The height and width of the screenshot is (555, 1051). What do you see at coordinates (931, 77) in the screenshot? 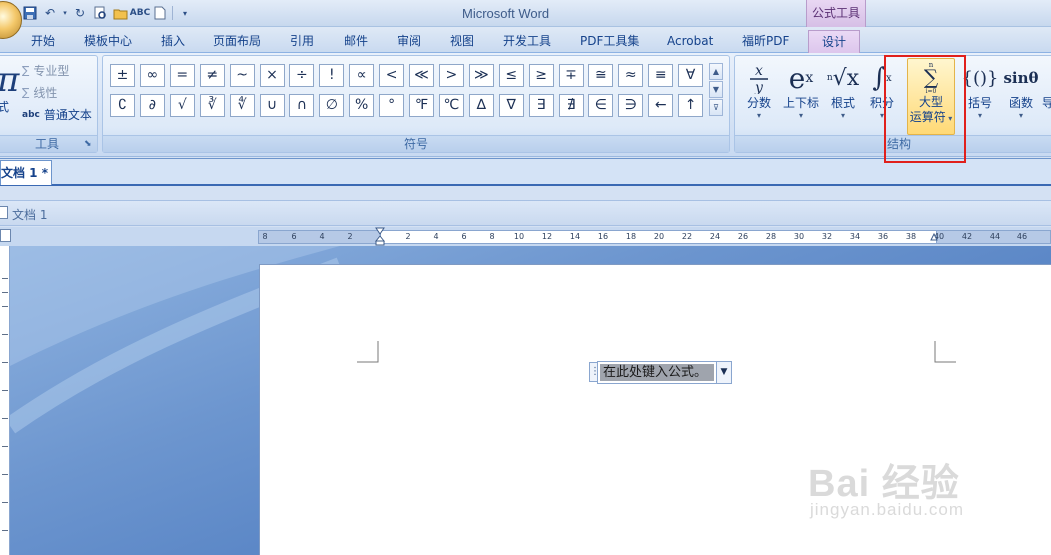
I see `large-operator-icon: n ∑ i=0` at bounding box center [931, 77].